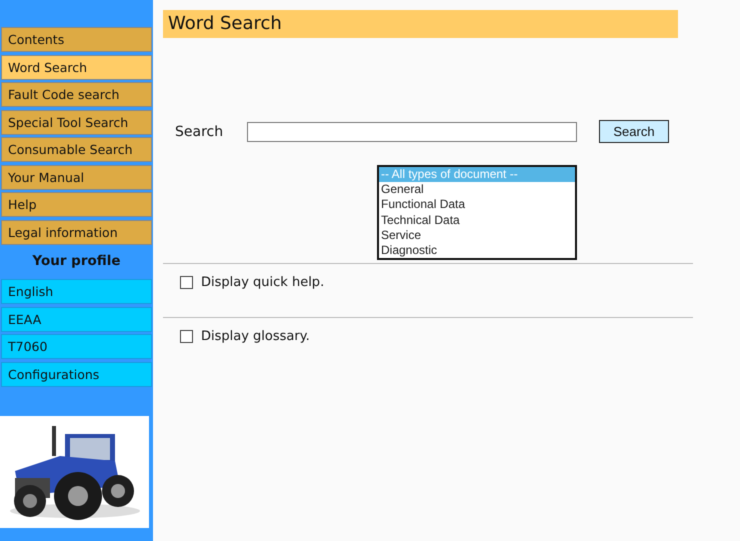  What do you see at coordinates (76, 204) in the screenshot?
I see `menu-item: Help` at bounding box center [76, 204].